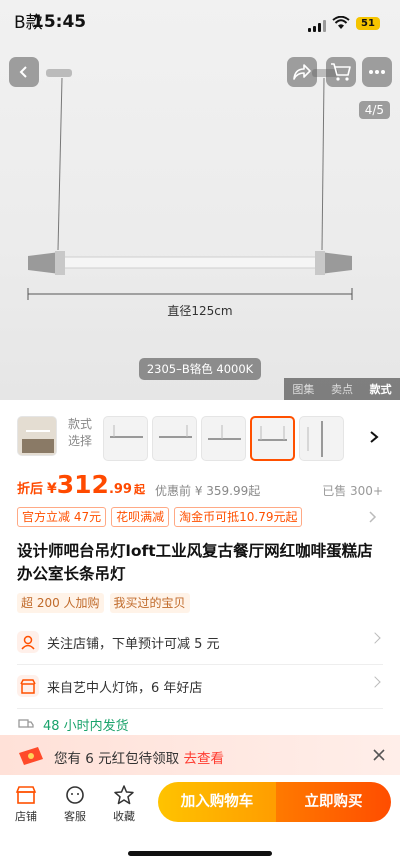 The height and width of the screenshot is (865, 400). What do you see at coordinates (28, 686) in the screenshot?
I see `shop-icon` at bounding box center [28, 686].